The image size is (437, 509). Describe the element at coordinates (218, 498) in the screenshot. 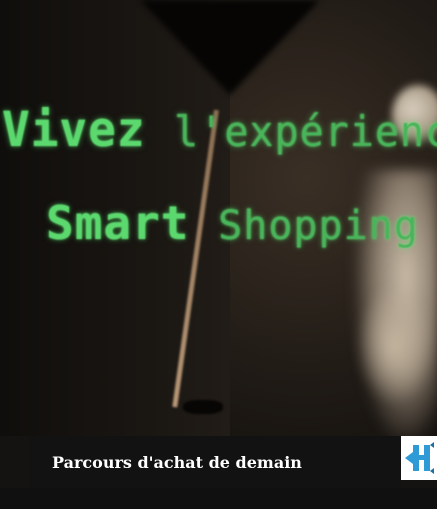

I see `bottom-strip` at that location.